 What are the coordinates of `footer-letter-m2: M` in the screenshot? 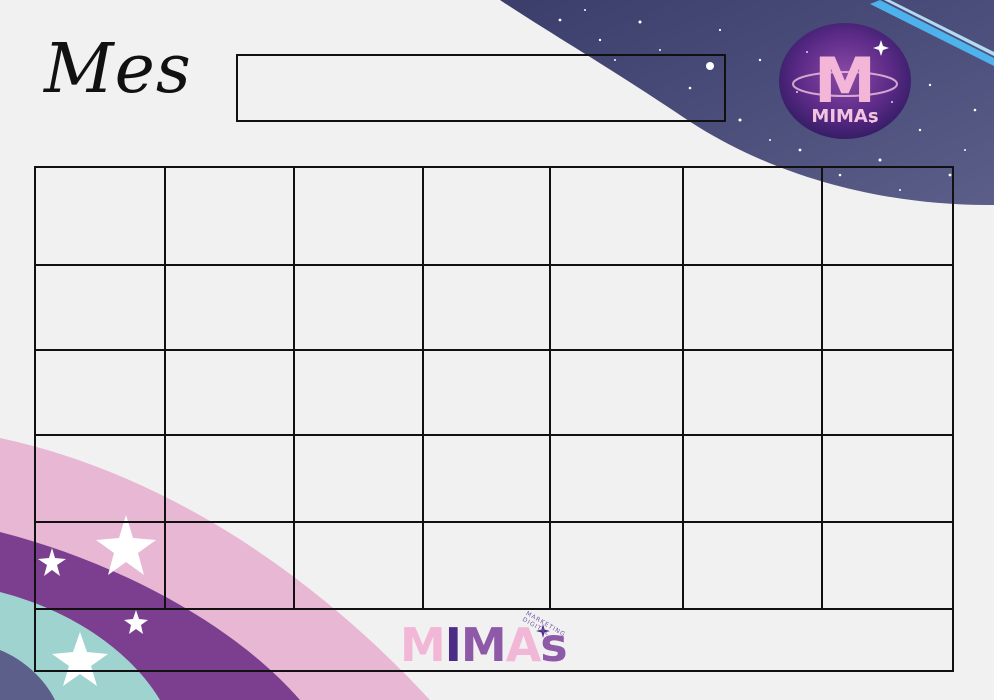 It's located at (483, 645).